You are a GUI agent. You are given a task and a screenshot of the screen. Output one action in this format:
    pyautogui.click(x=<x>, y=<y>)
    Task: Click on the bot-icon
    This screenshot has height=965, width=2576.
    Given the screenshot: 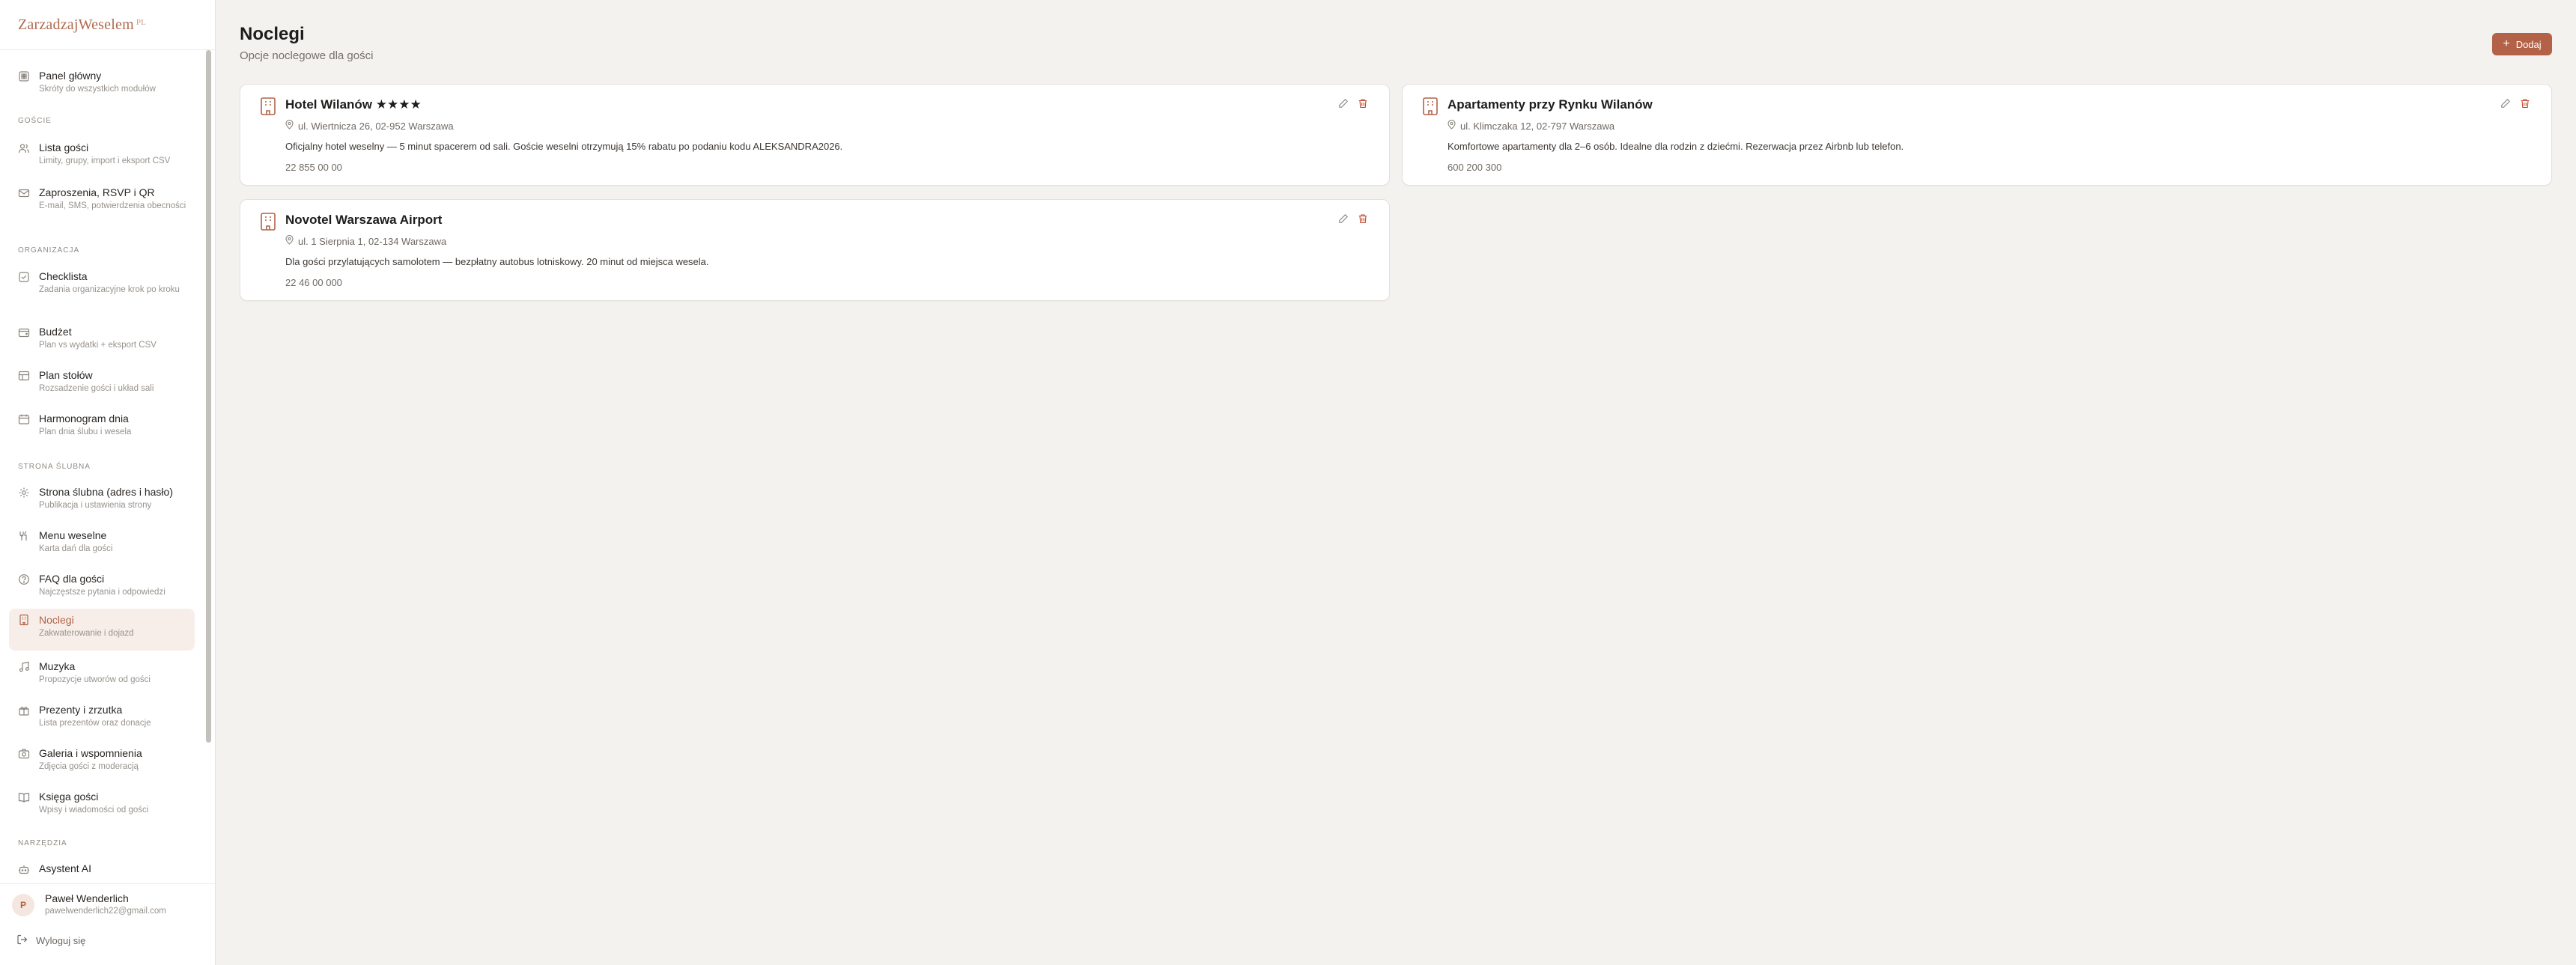 What is the action you would take?
    pyautogui.click(x=24, y=869)
    